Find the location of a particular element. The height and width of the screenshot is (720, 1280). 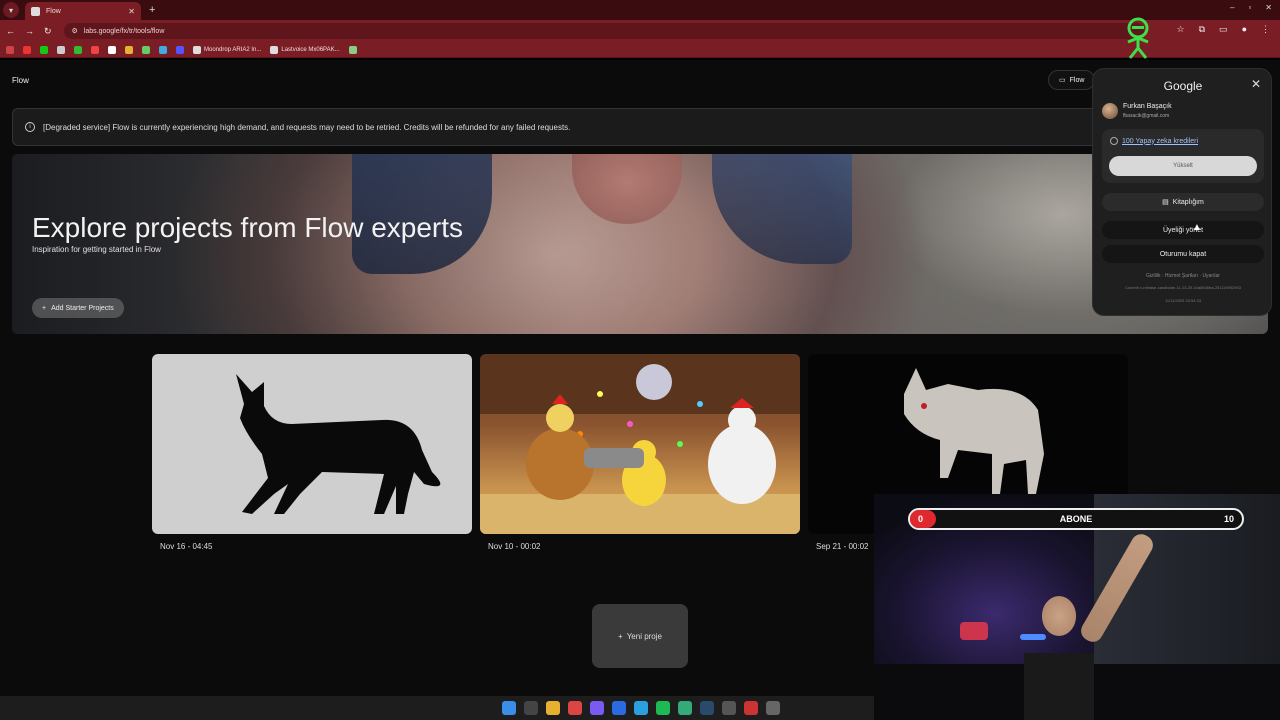

sign-out-button: Oturumu kapat is located at coordinates (1183, 254).